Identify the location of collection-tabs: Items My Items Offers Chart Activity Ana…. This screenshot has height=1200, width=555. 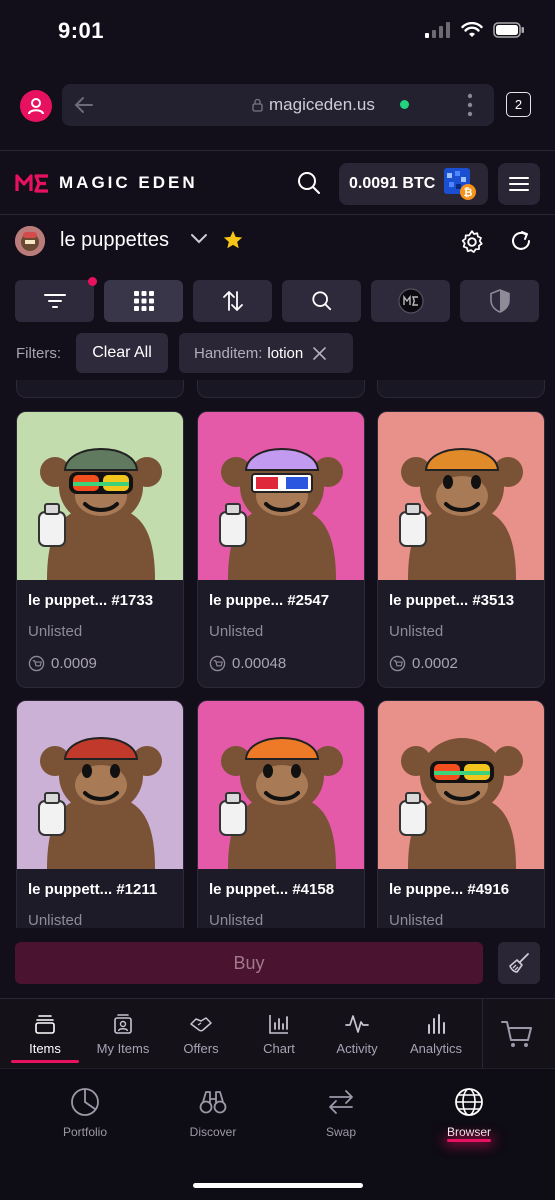
(277, 1033).